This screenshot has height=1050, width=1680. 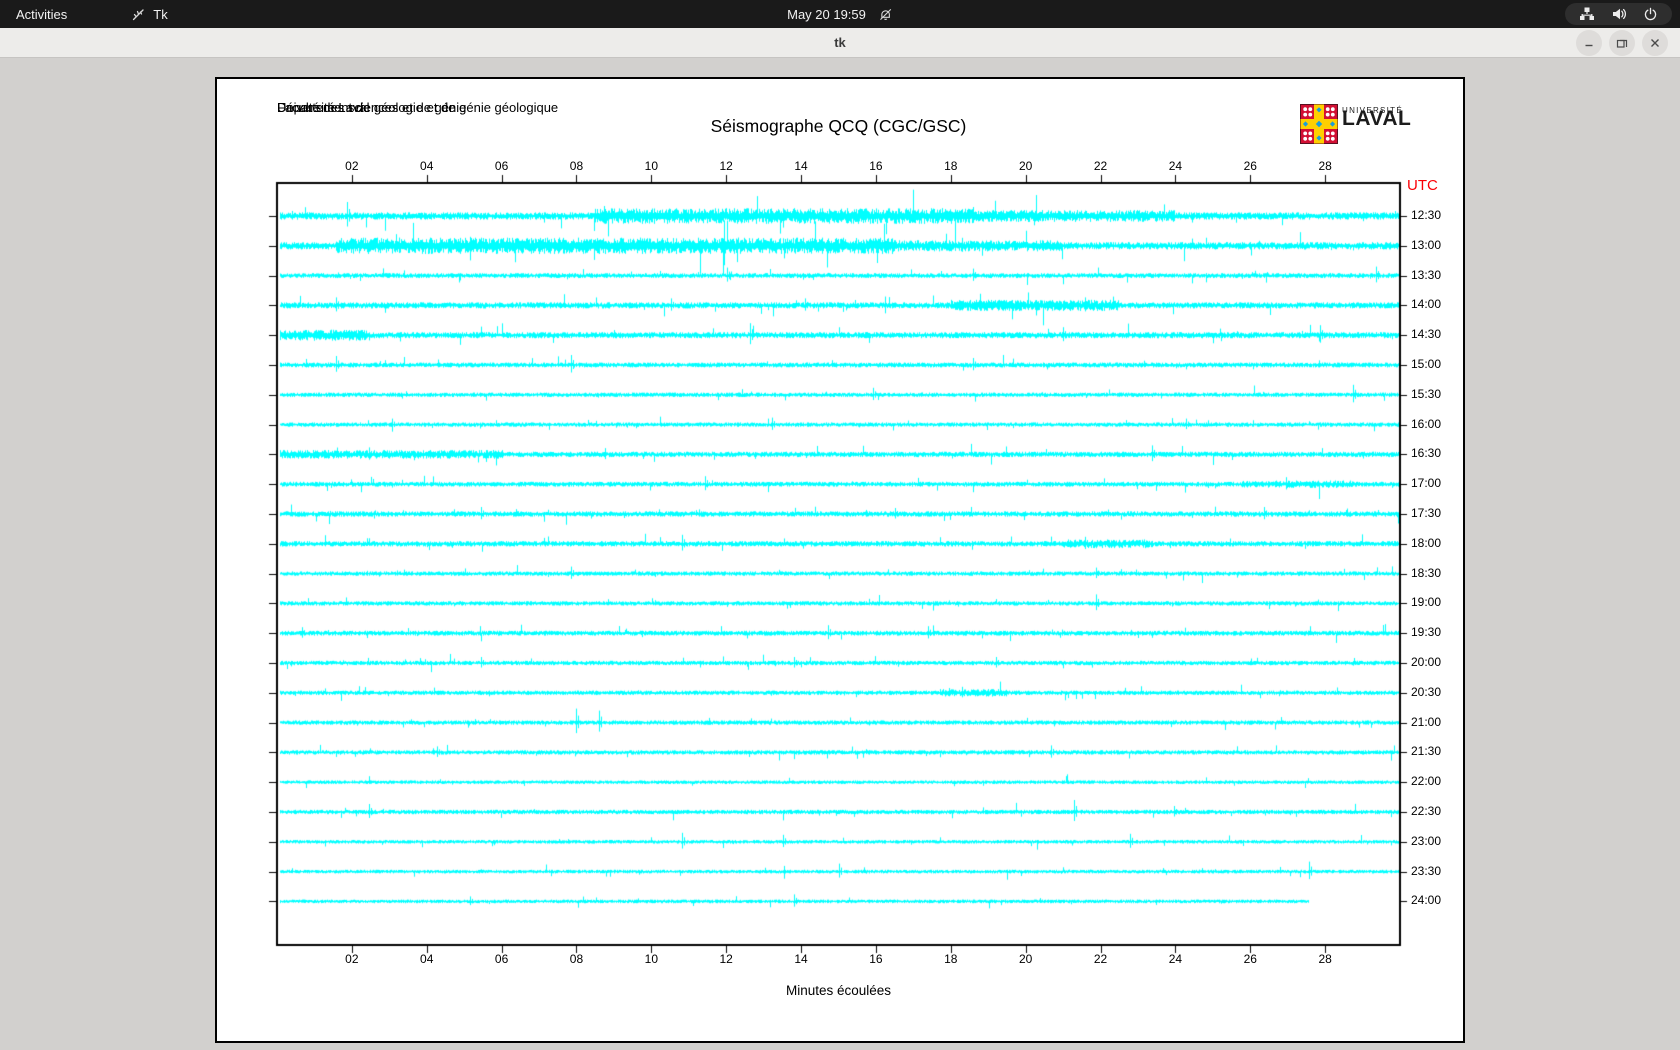 I want to click on gnome-top-bar: Activities Tk May 20 19:59, so click(x=840, y=14).